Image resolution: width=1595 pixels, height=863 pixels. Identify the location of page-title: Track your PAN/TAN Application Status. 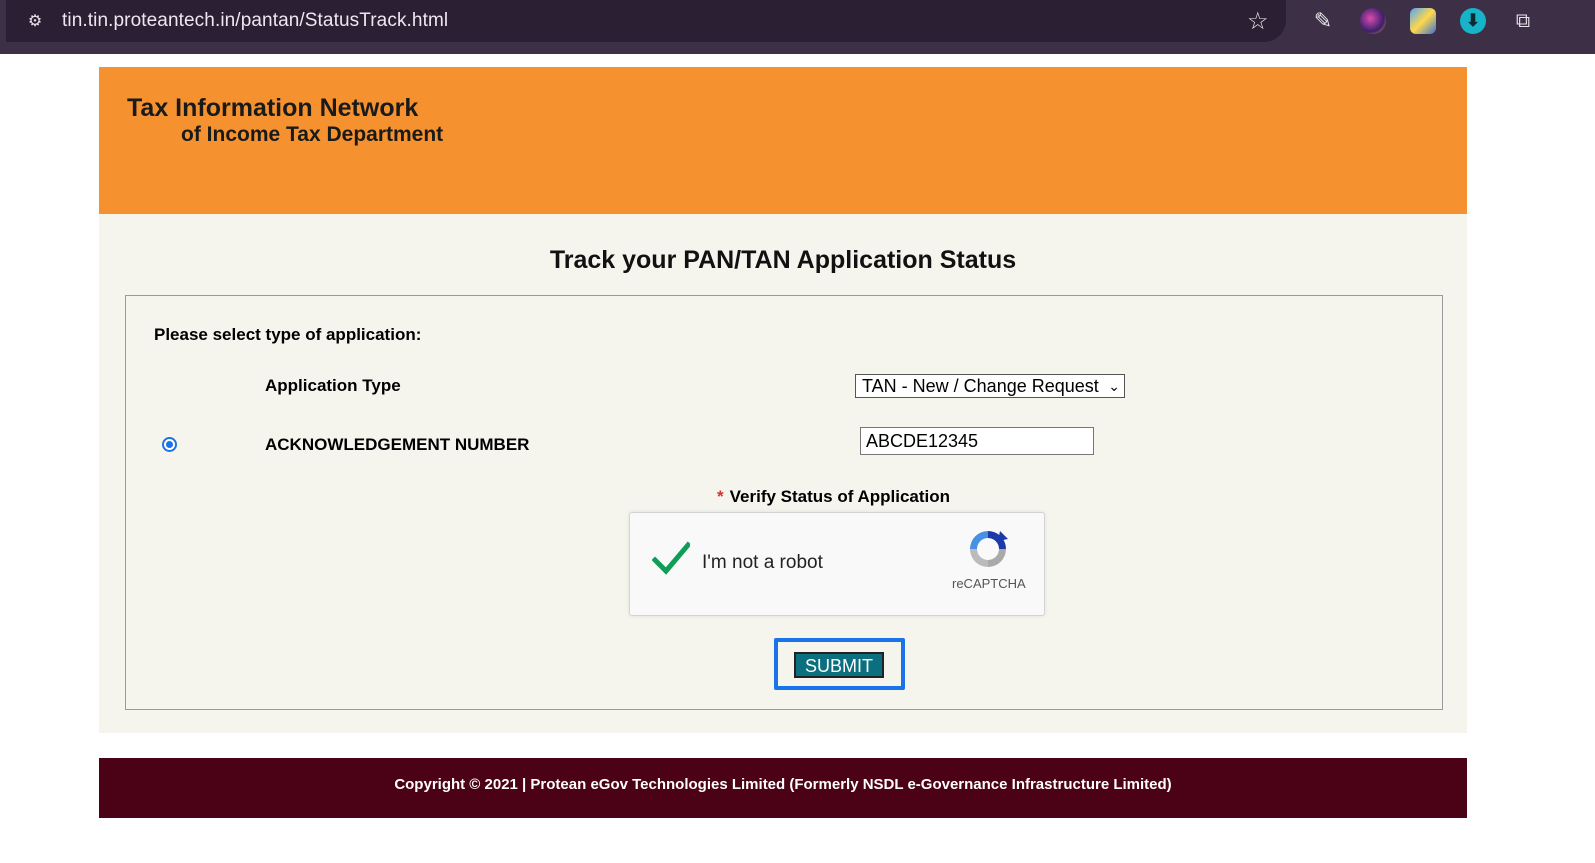
(783, 260).